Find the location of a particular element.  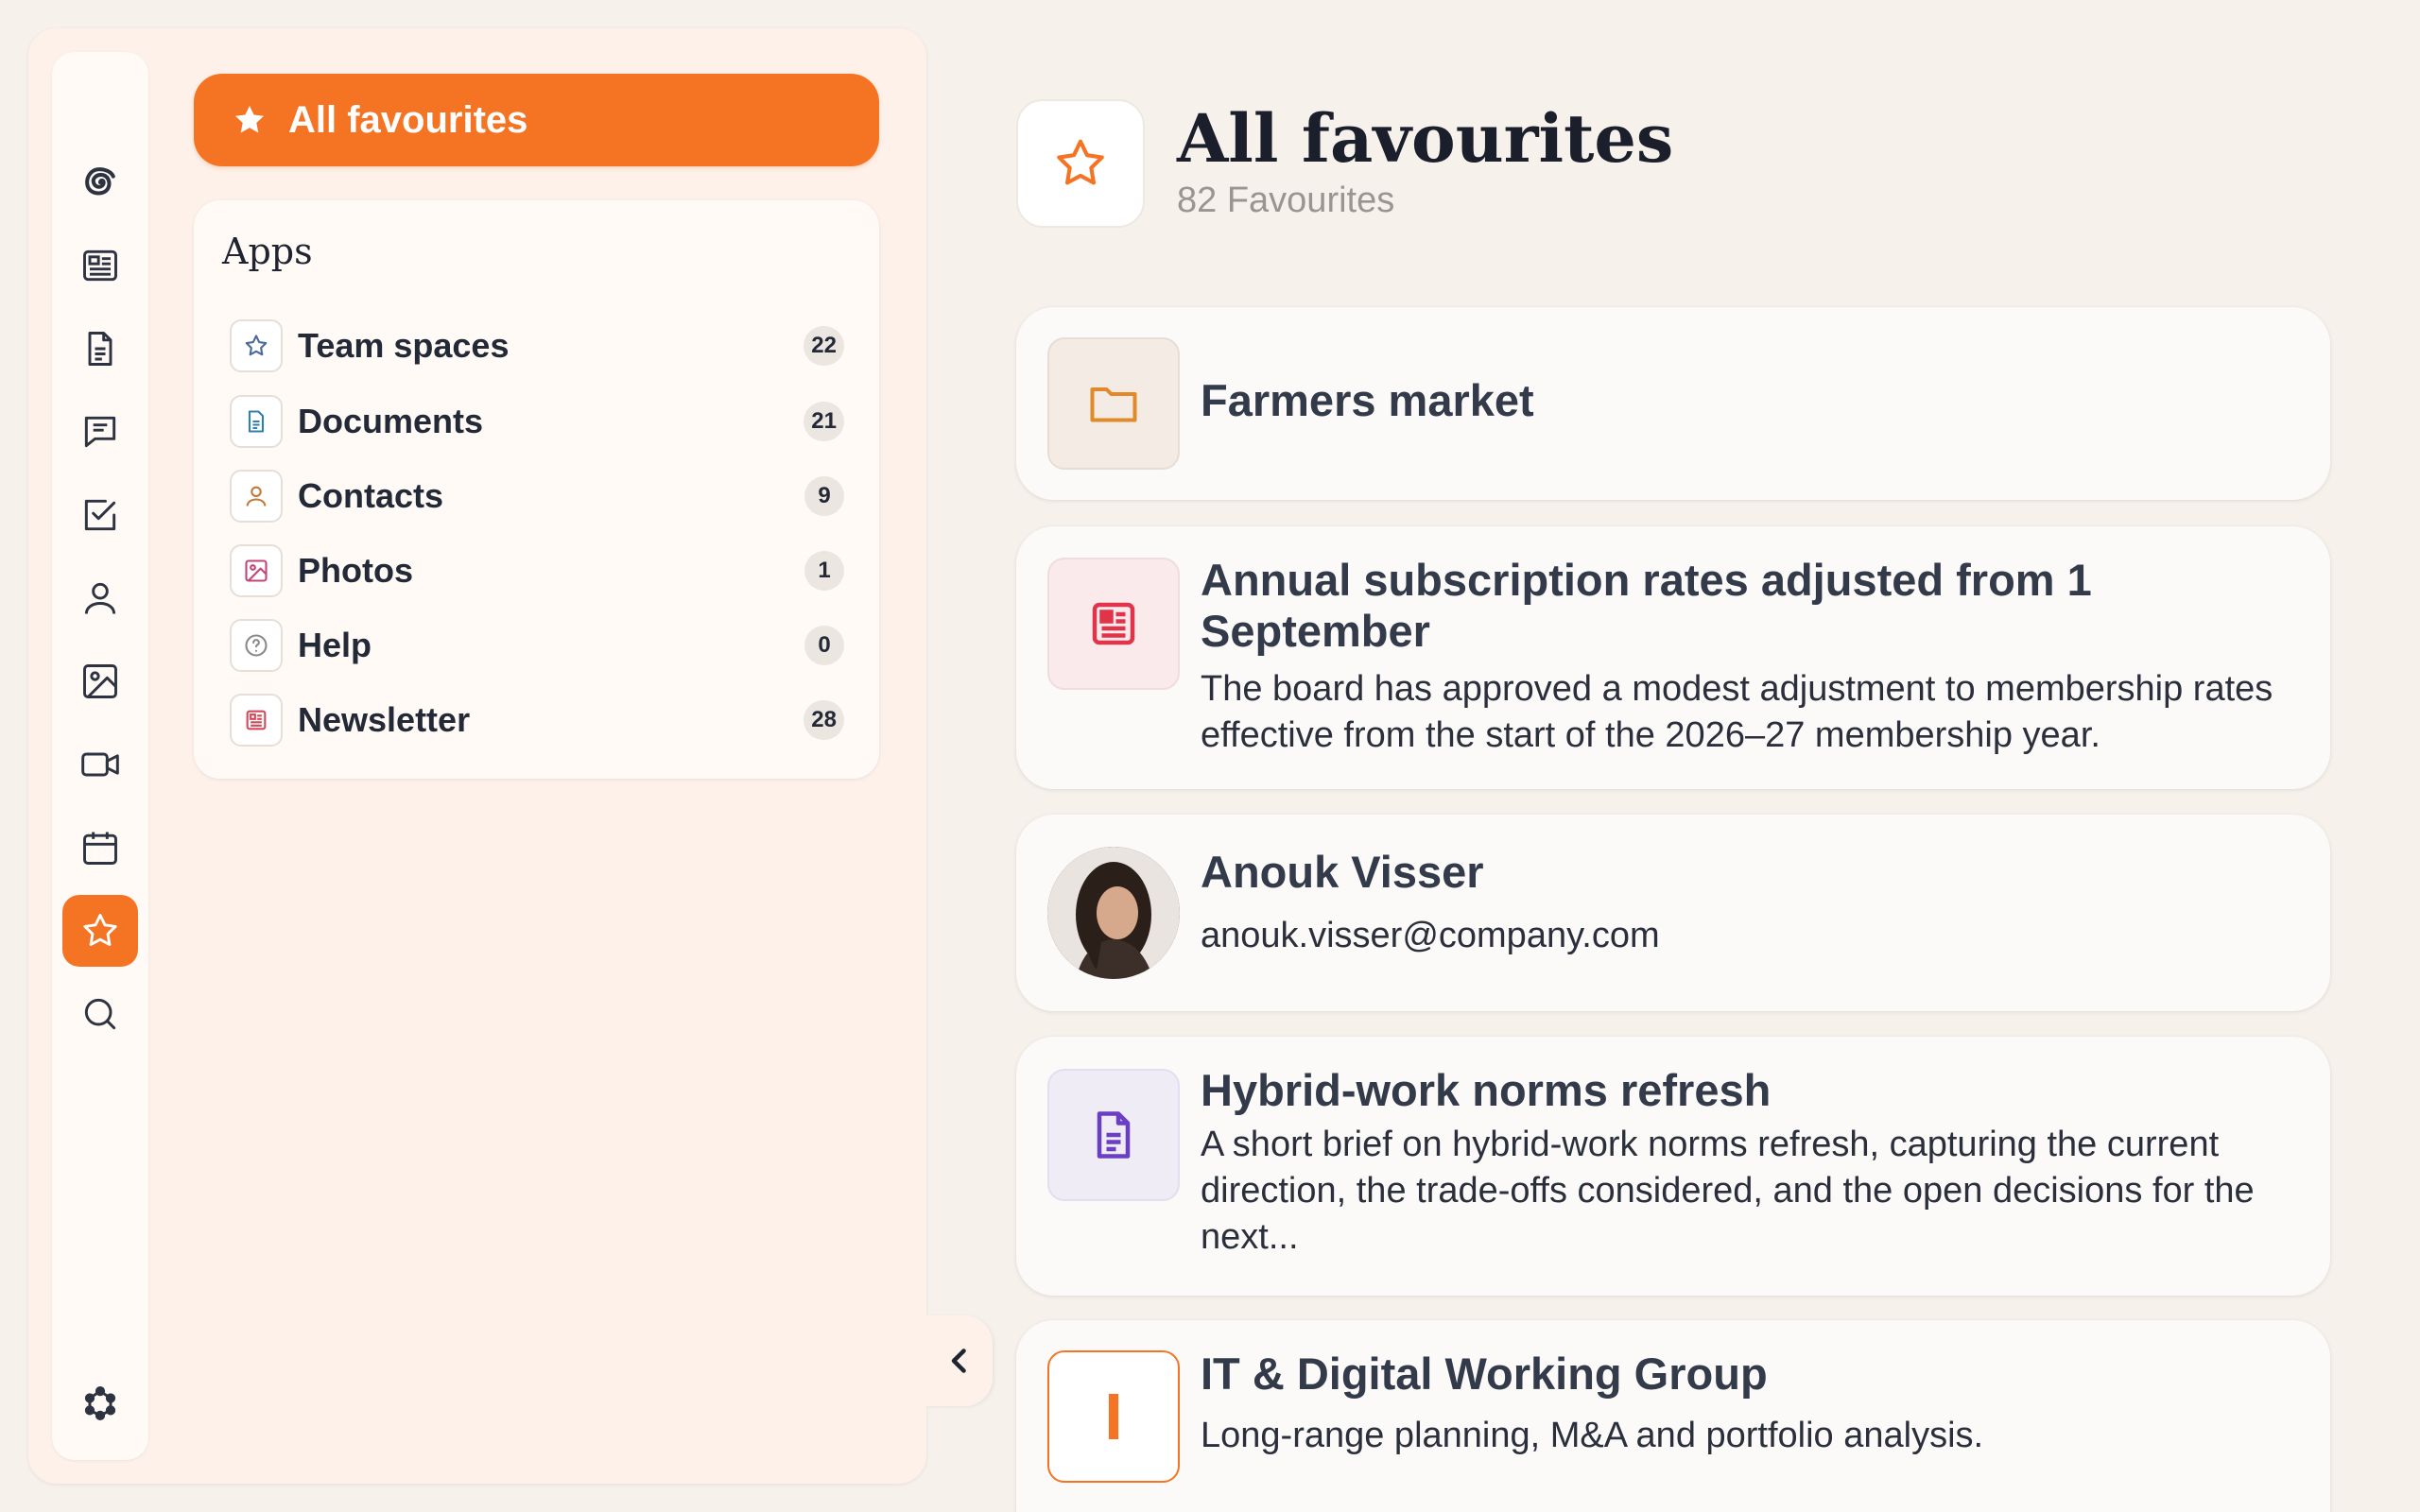

app-label: Team spaces is located at coordinates (404, 345).